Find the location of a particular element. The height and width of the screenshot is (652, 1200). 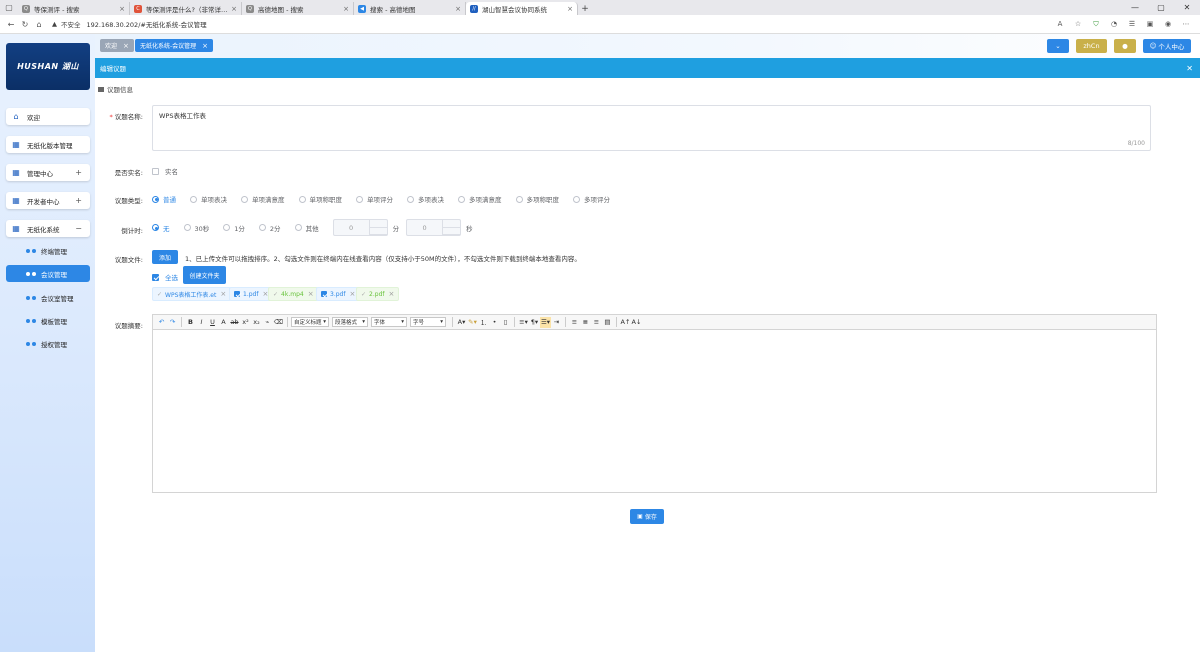

minimize-icon: — is located at coordinates (1135, 7).